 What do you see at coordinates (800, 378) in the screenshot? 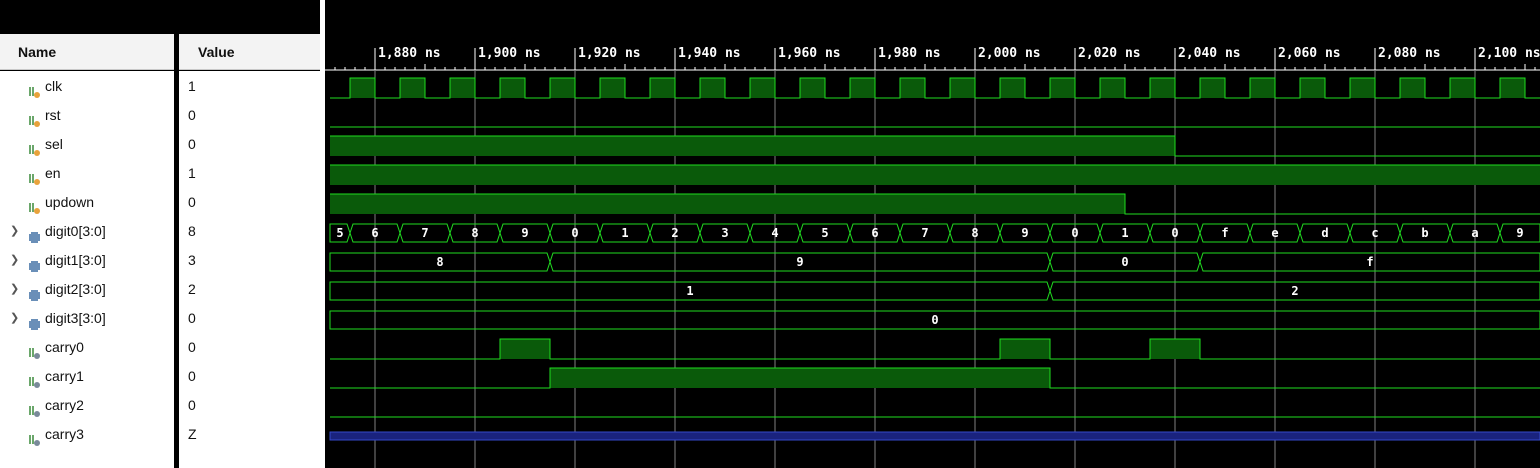
I see `carry1-high-segment` at bounding box center [800, 378].